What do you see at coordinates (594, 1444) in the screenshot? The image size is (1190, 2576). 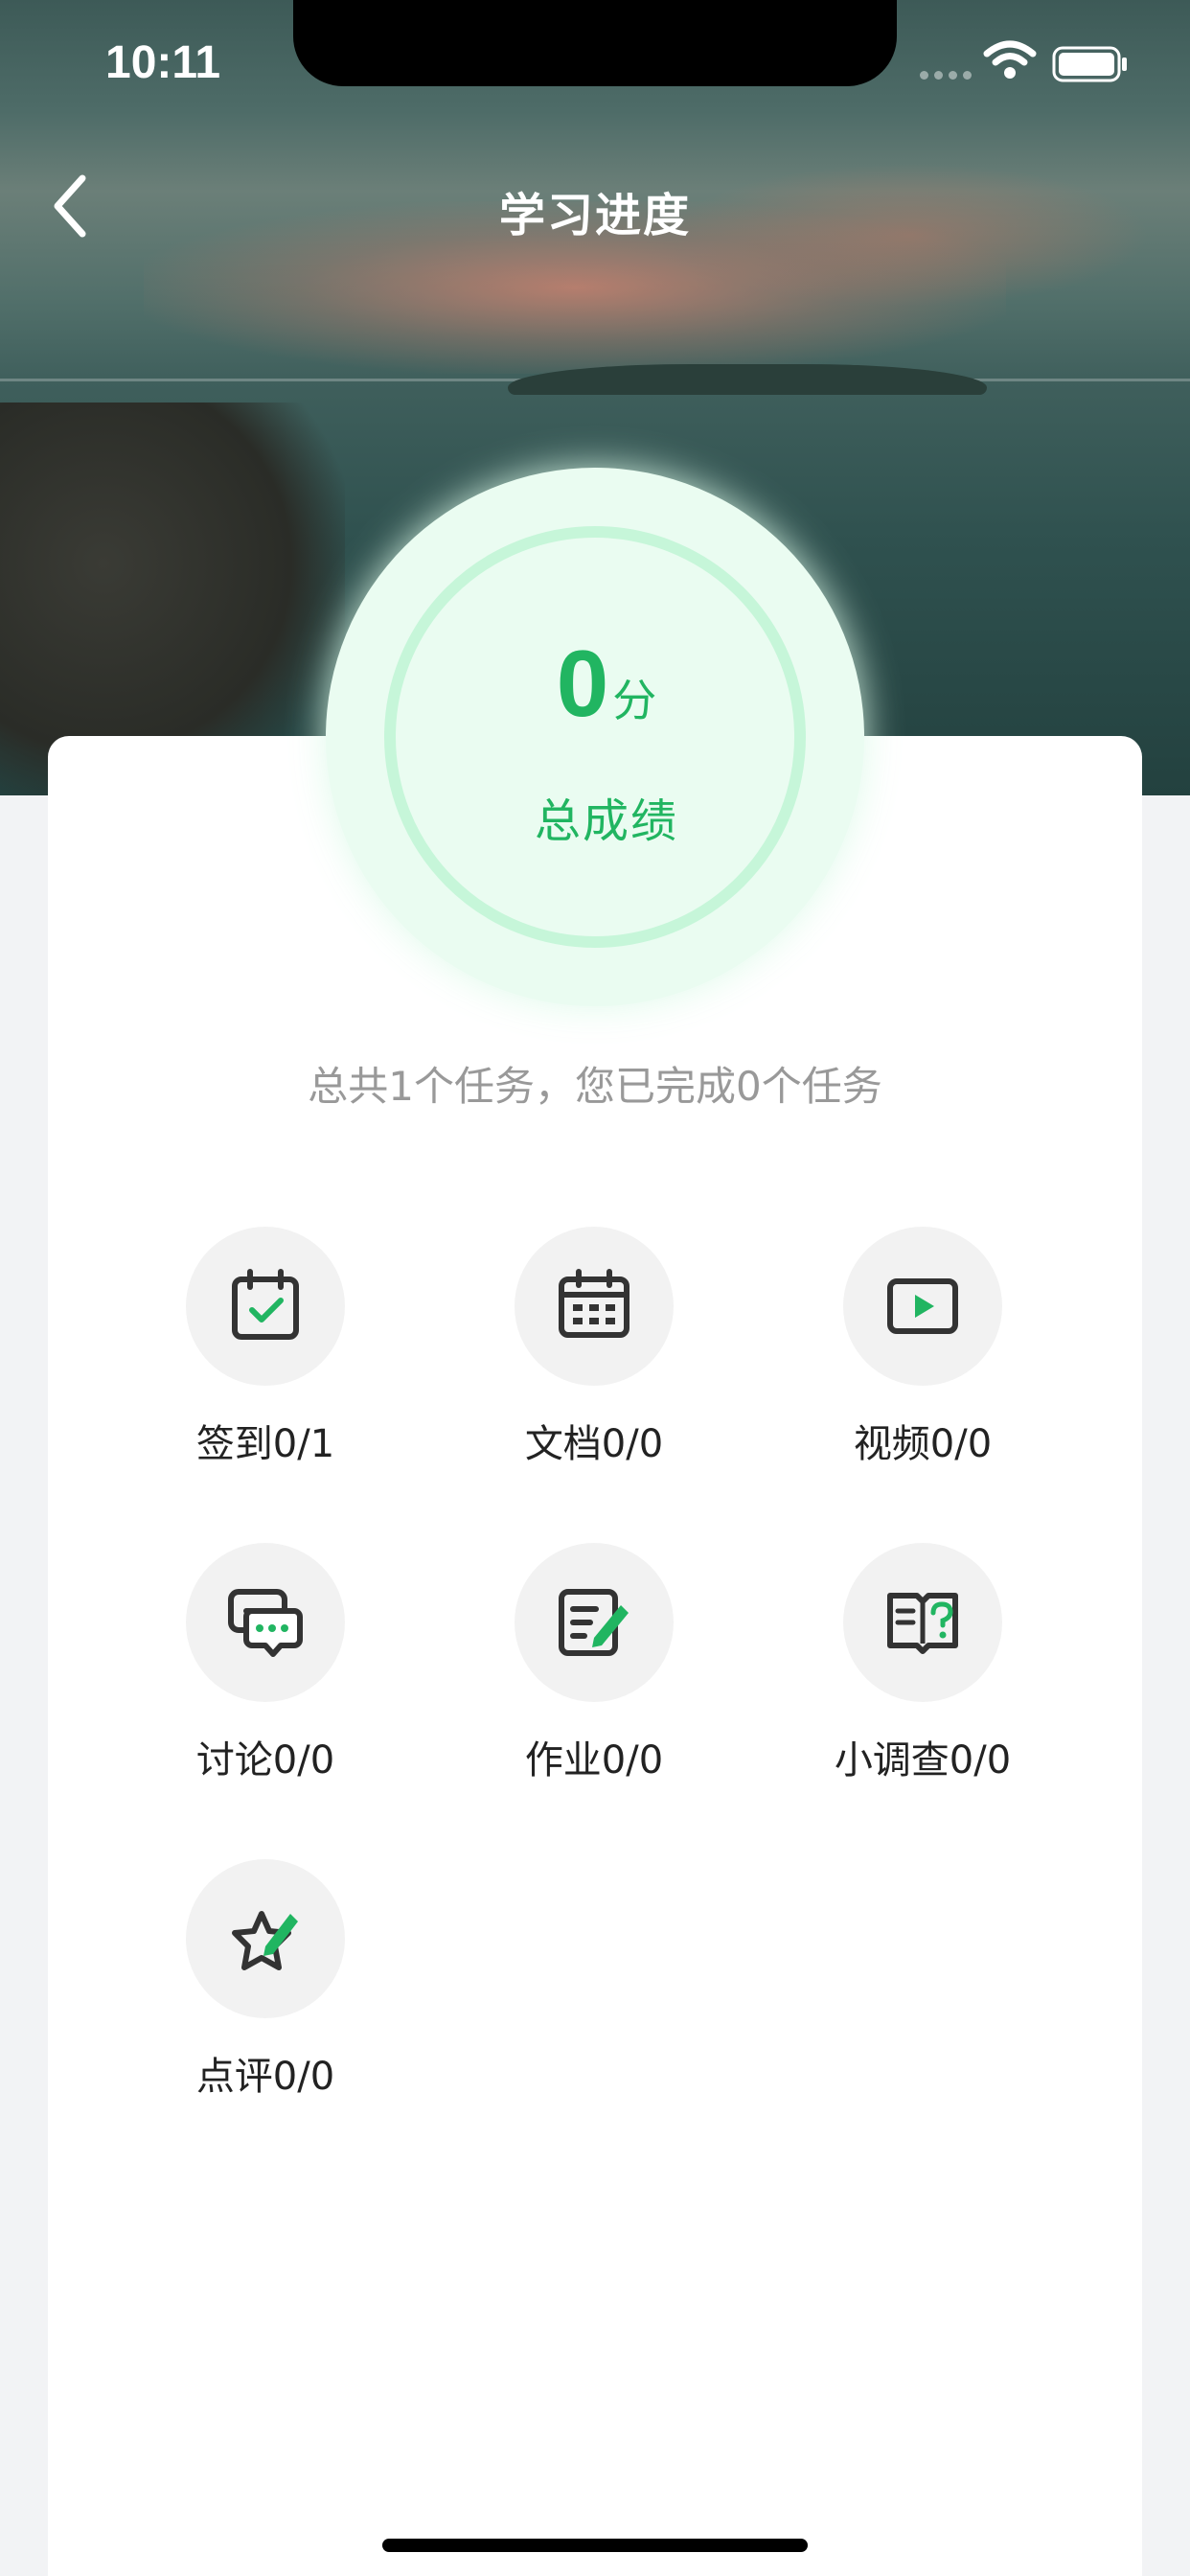 I see `task-label: 文档0/0` at bounding box center [594, 1444].